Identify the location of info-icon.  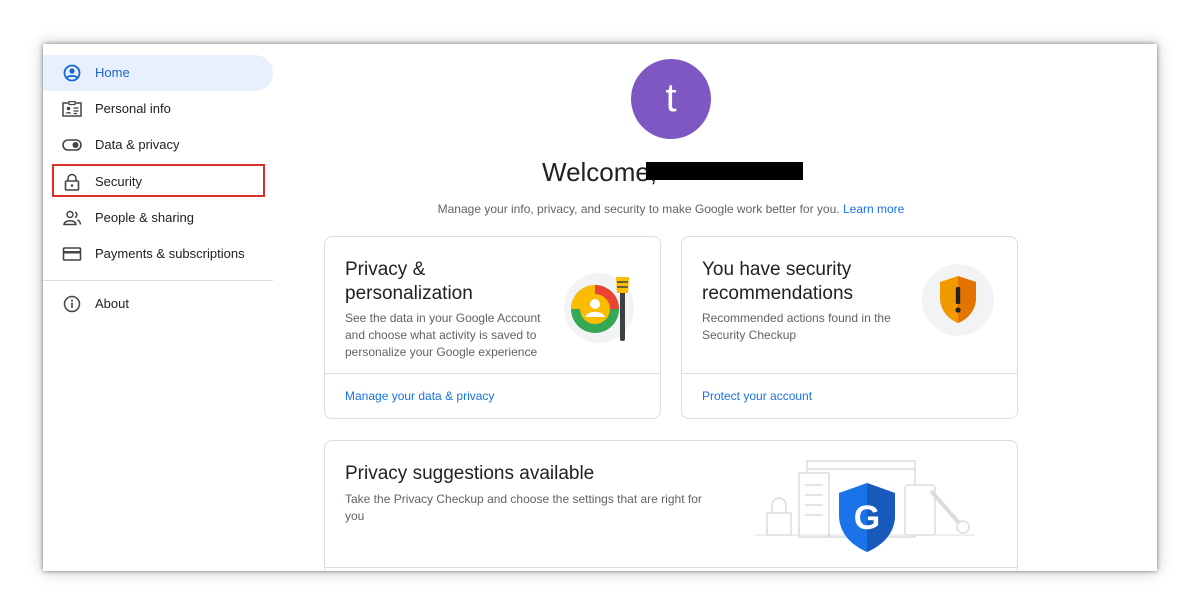
(72, 304).